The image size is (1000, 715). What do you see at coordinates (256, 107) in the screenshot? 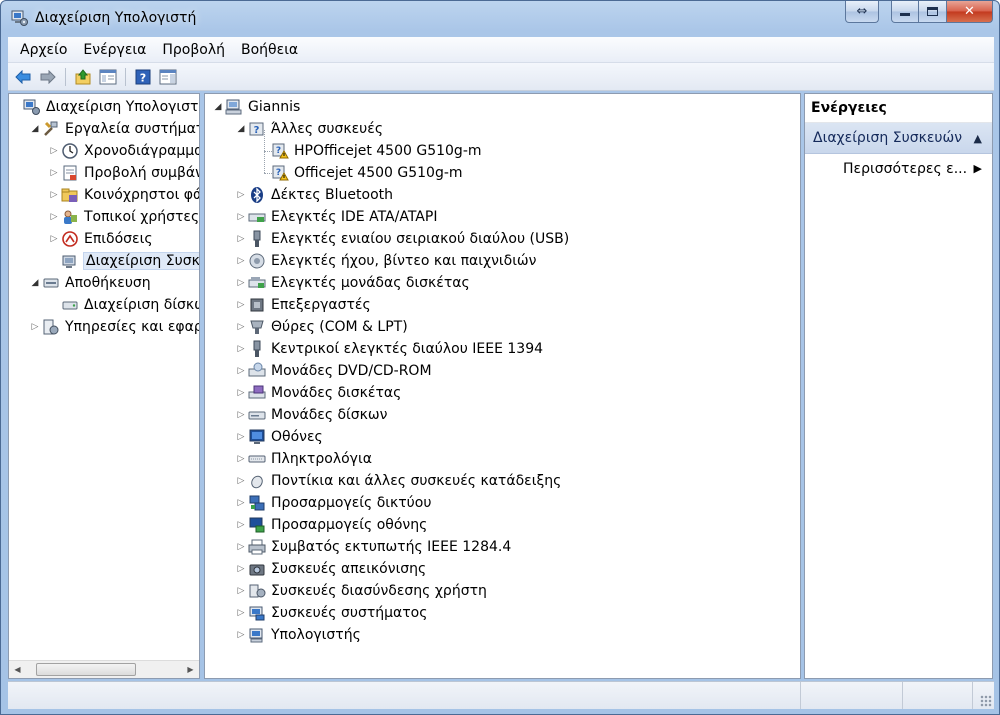
I see `device-tree-item: ◢ Giannis` at bounding box center [256, 107].